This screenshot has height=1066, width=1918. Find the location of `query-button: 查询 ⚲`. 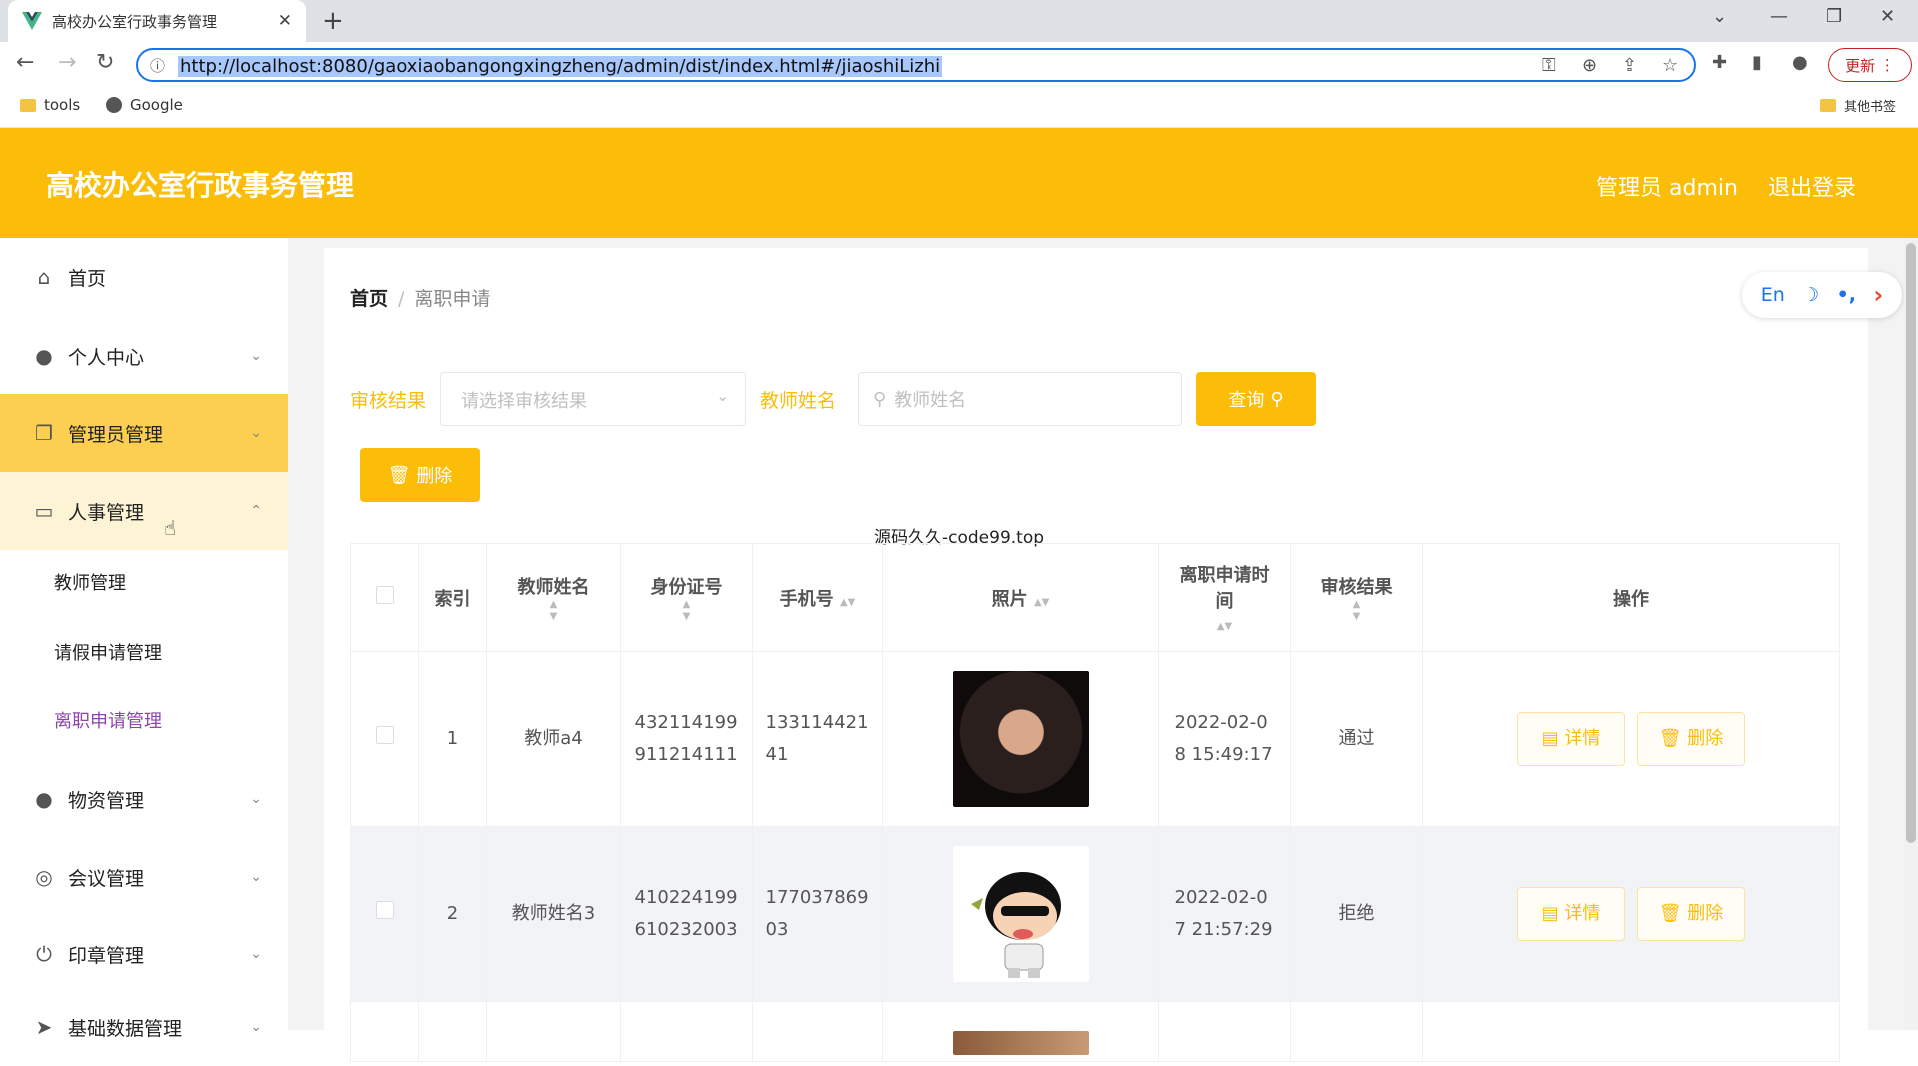

query-button: 查询 ⚲ is located at coordinates (1256, 399).